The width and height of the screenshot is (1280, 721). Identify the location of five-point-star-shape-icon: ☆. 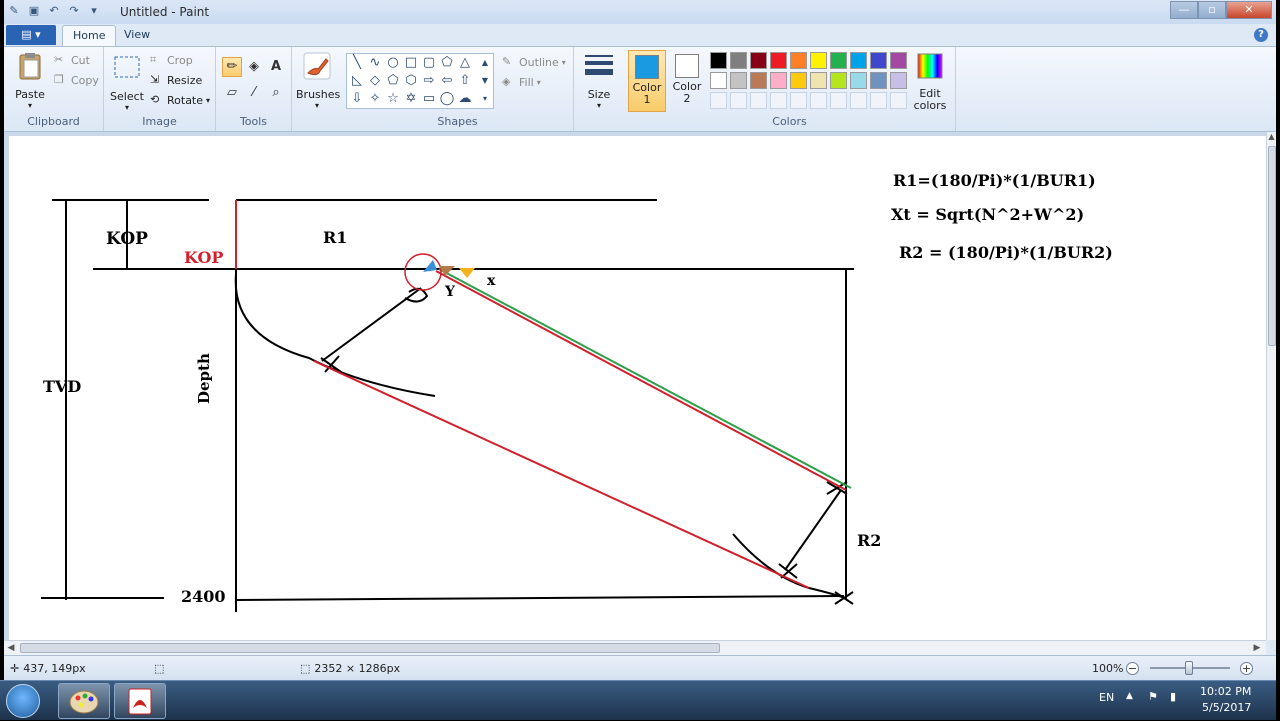
(393, 99).